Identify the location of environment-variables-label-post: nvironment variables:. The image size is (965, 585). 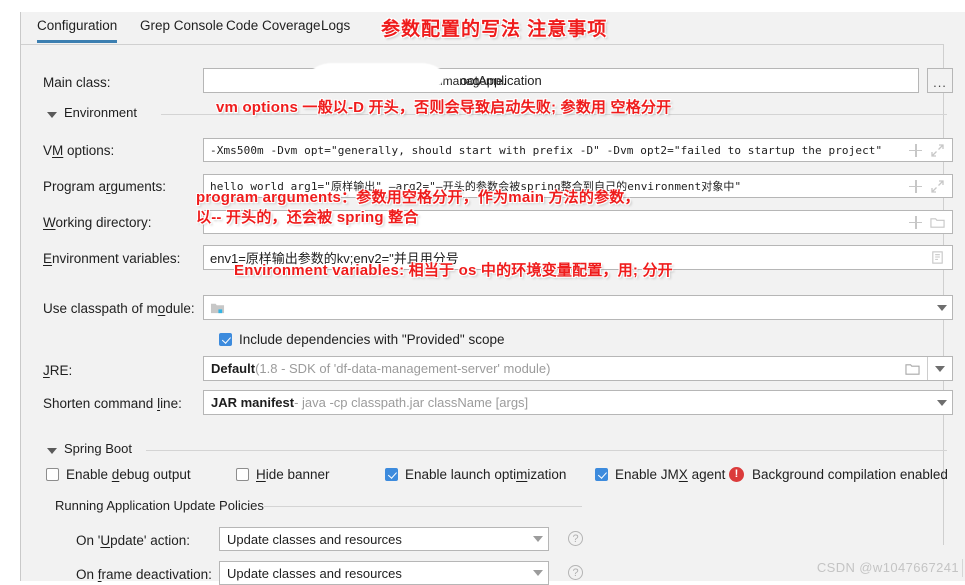
(116, 258).